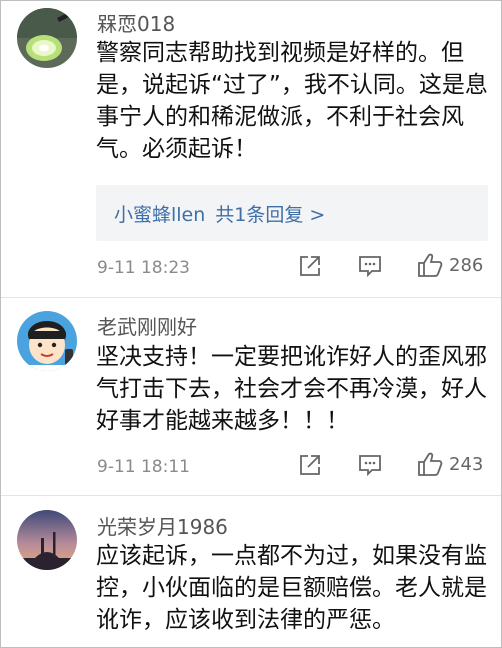  Describe the element at coordinates (143, 467) in the screenshot. I see `comment-timestamp: 9-11 18:11` at that location.